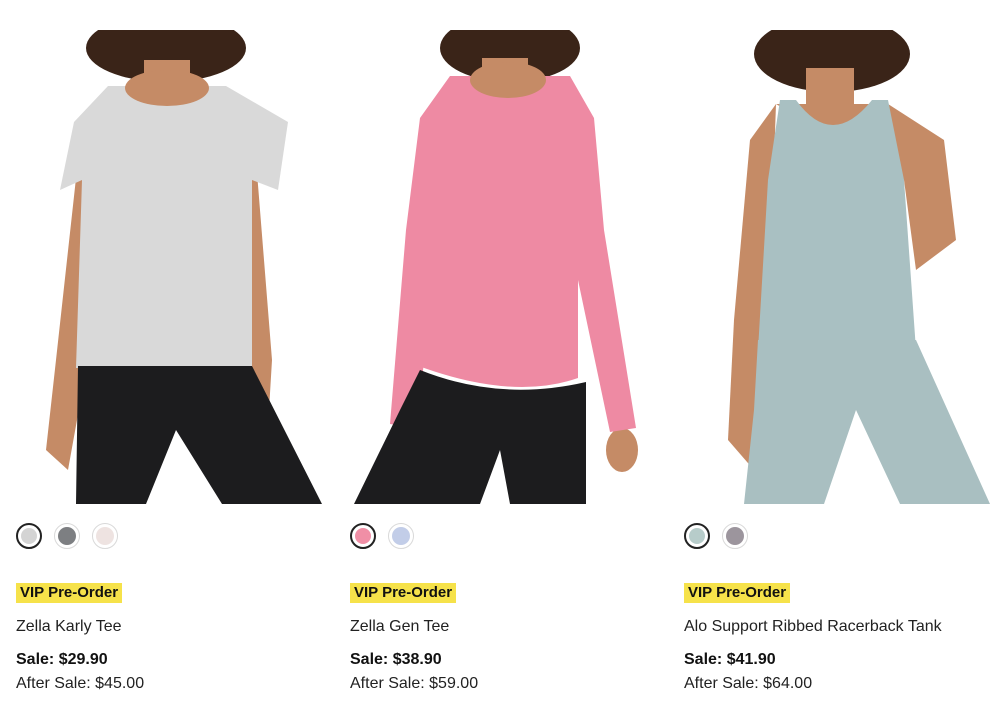 Image resolution: width=1000 pixels, height=707 pixels. What do you see at coordinates (80, 683) in the screenshot?
I see `after-sale-price: After Sale: $45.00` at bounding box center [80, 683].